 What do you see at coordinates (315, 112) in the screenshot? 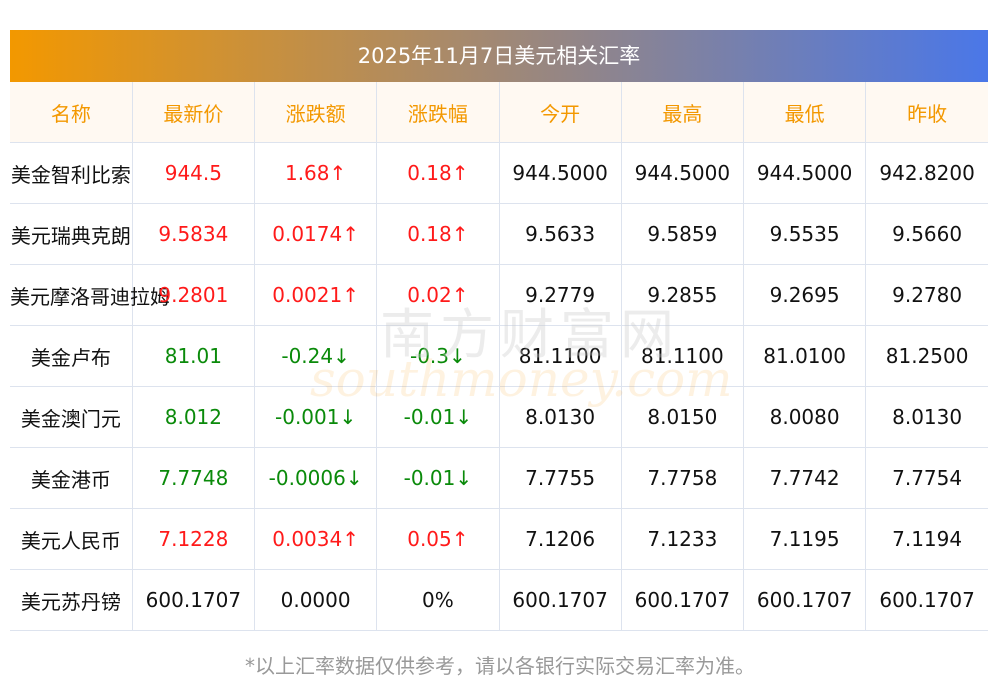
I see `header-change: 涨跌额` at bounding box center [315, 112].